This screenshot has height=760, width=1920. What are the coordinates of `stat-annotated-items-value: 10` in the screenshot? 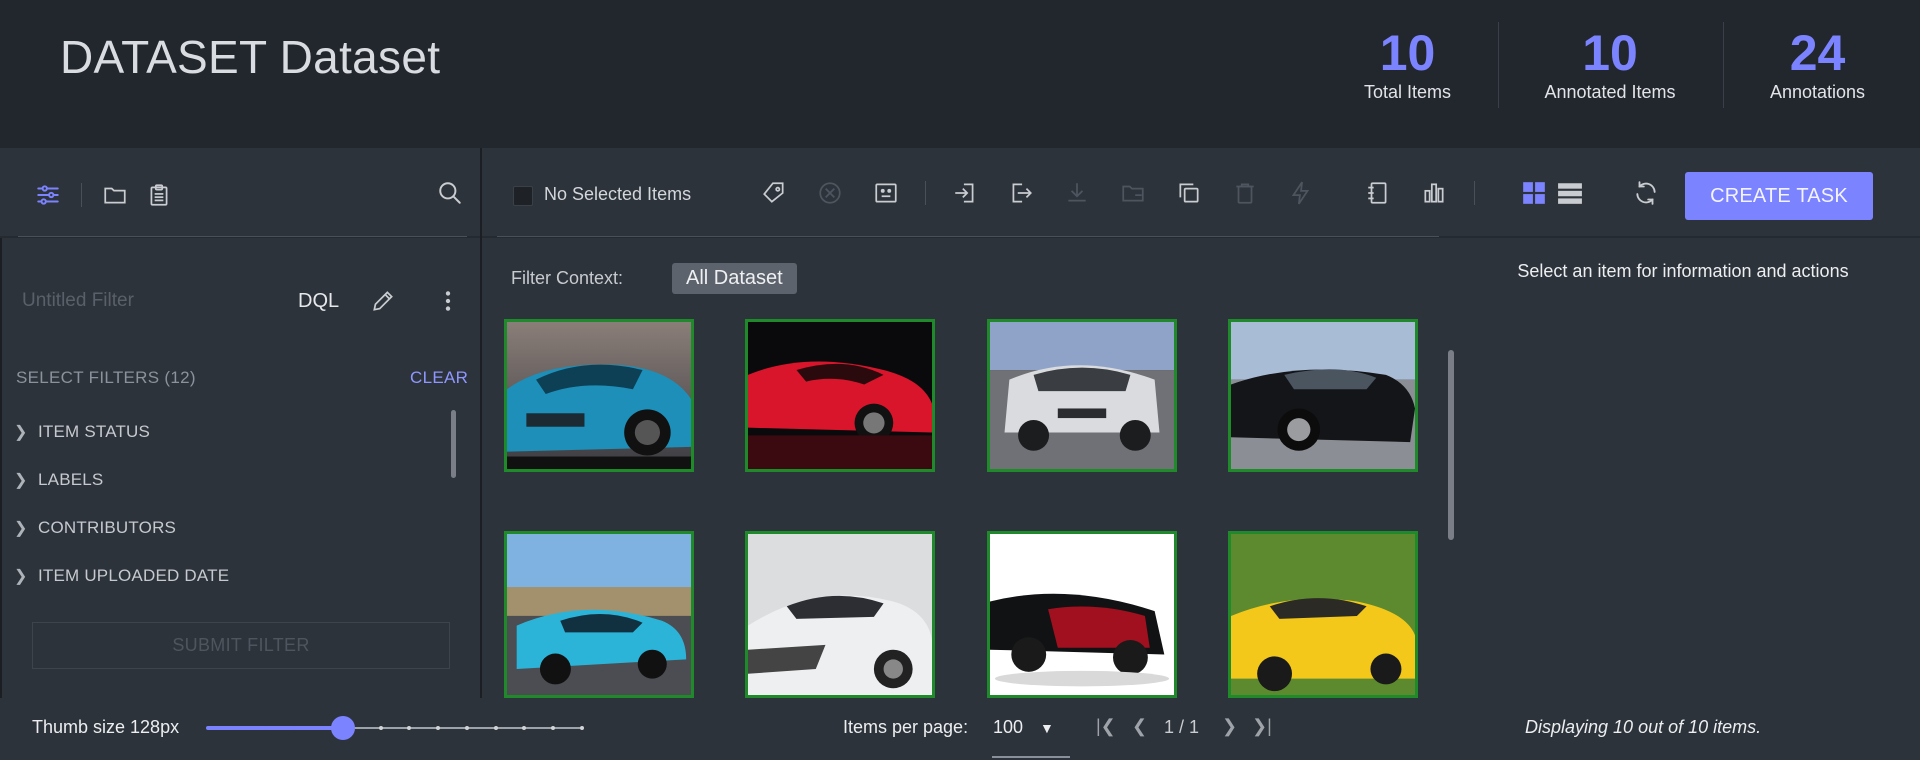 It's located at (1610, 53).